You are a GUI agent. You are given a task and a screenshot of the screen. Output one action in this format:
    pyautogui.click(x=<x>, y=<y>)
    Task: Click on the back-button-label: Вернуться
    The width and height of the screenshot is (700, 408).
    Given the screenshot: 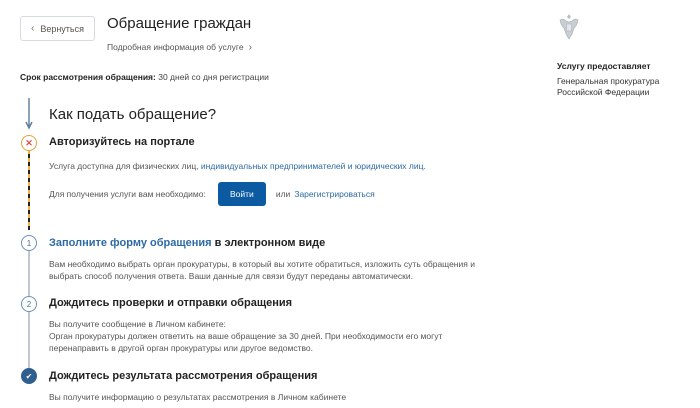 What is the action you would take?
    pyautogui.click(x=62, y=28)
    